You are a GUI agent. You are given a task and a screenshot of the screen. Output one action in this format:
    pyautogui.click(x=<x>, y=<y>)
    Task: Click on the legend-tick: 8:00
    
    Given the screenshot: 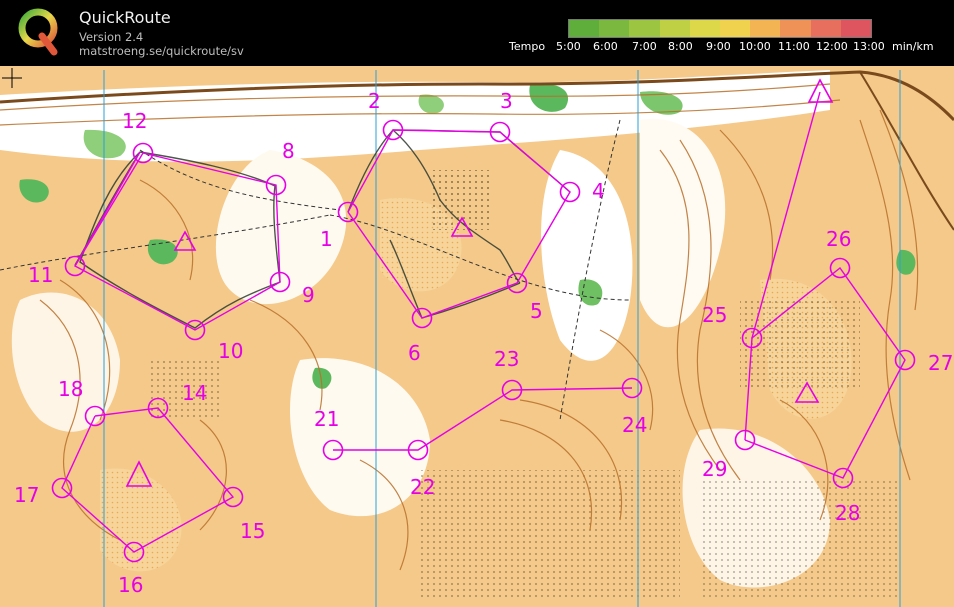 What is the action you would take?
    pyautogui.click(x=680, y=46)
    